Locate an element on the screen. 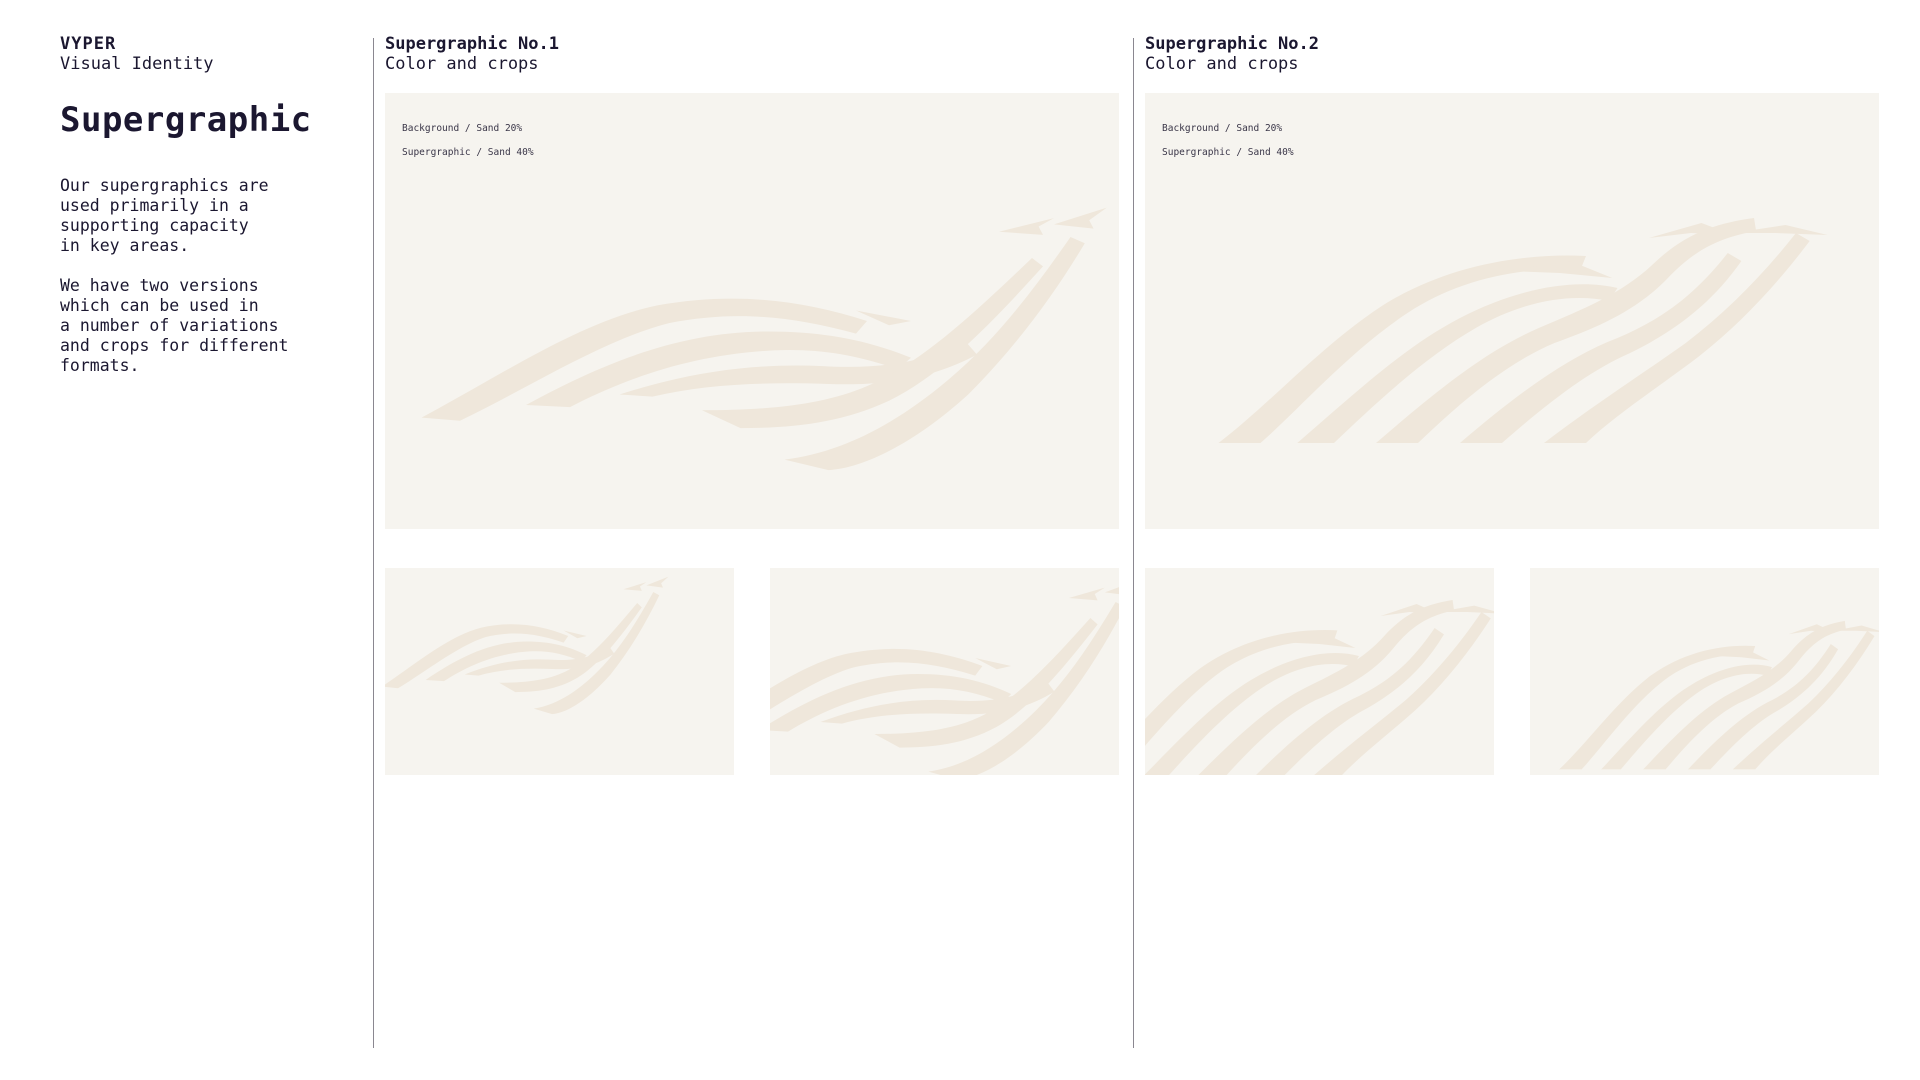  supergraphic-2-crop-a is located at coordinates (1319, 671).